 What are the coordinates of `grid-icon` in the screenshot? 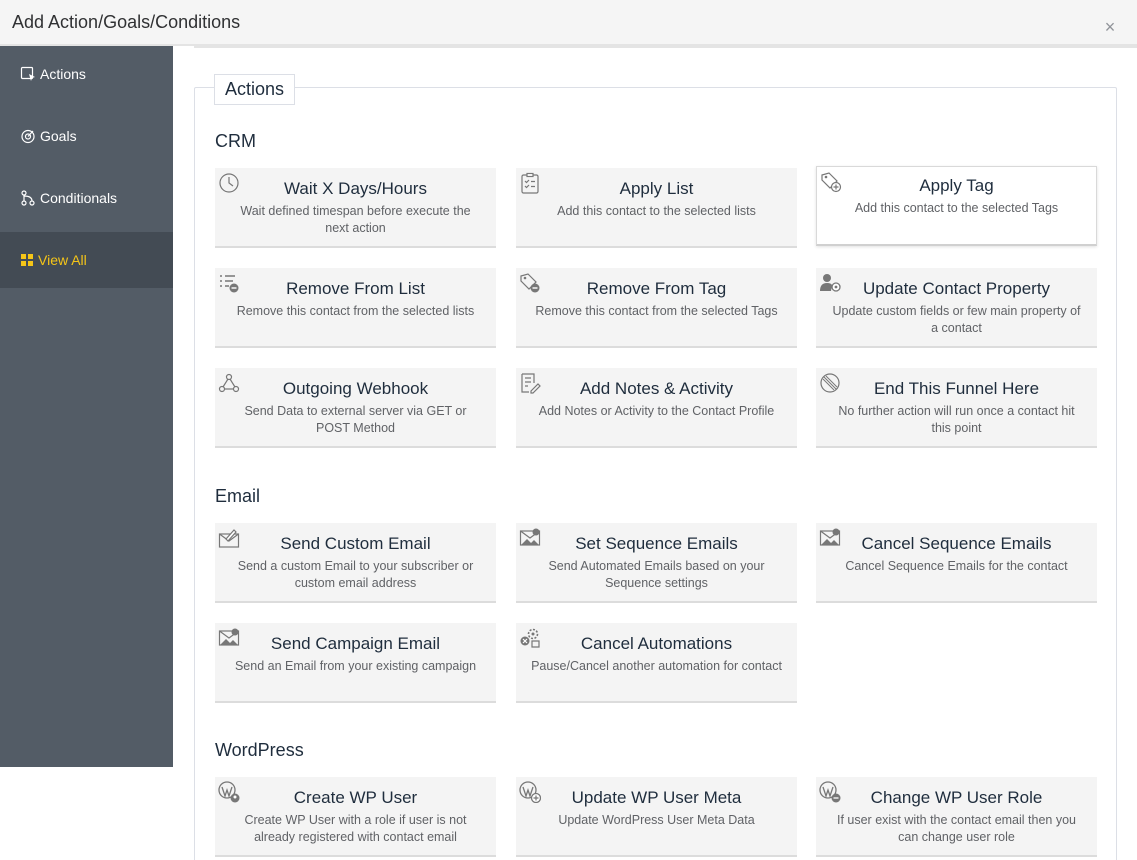 It's located at (27, 260).